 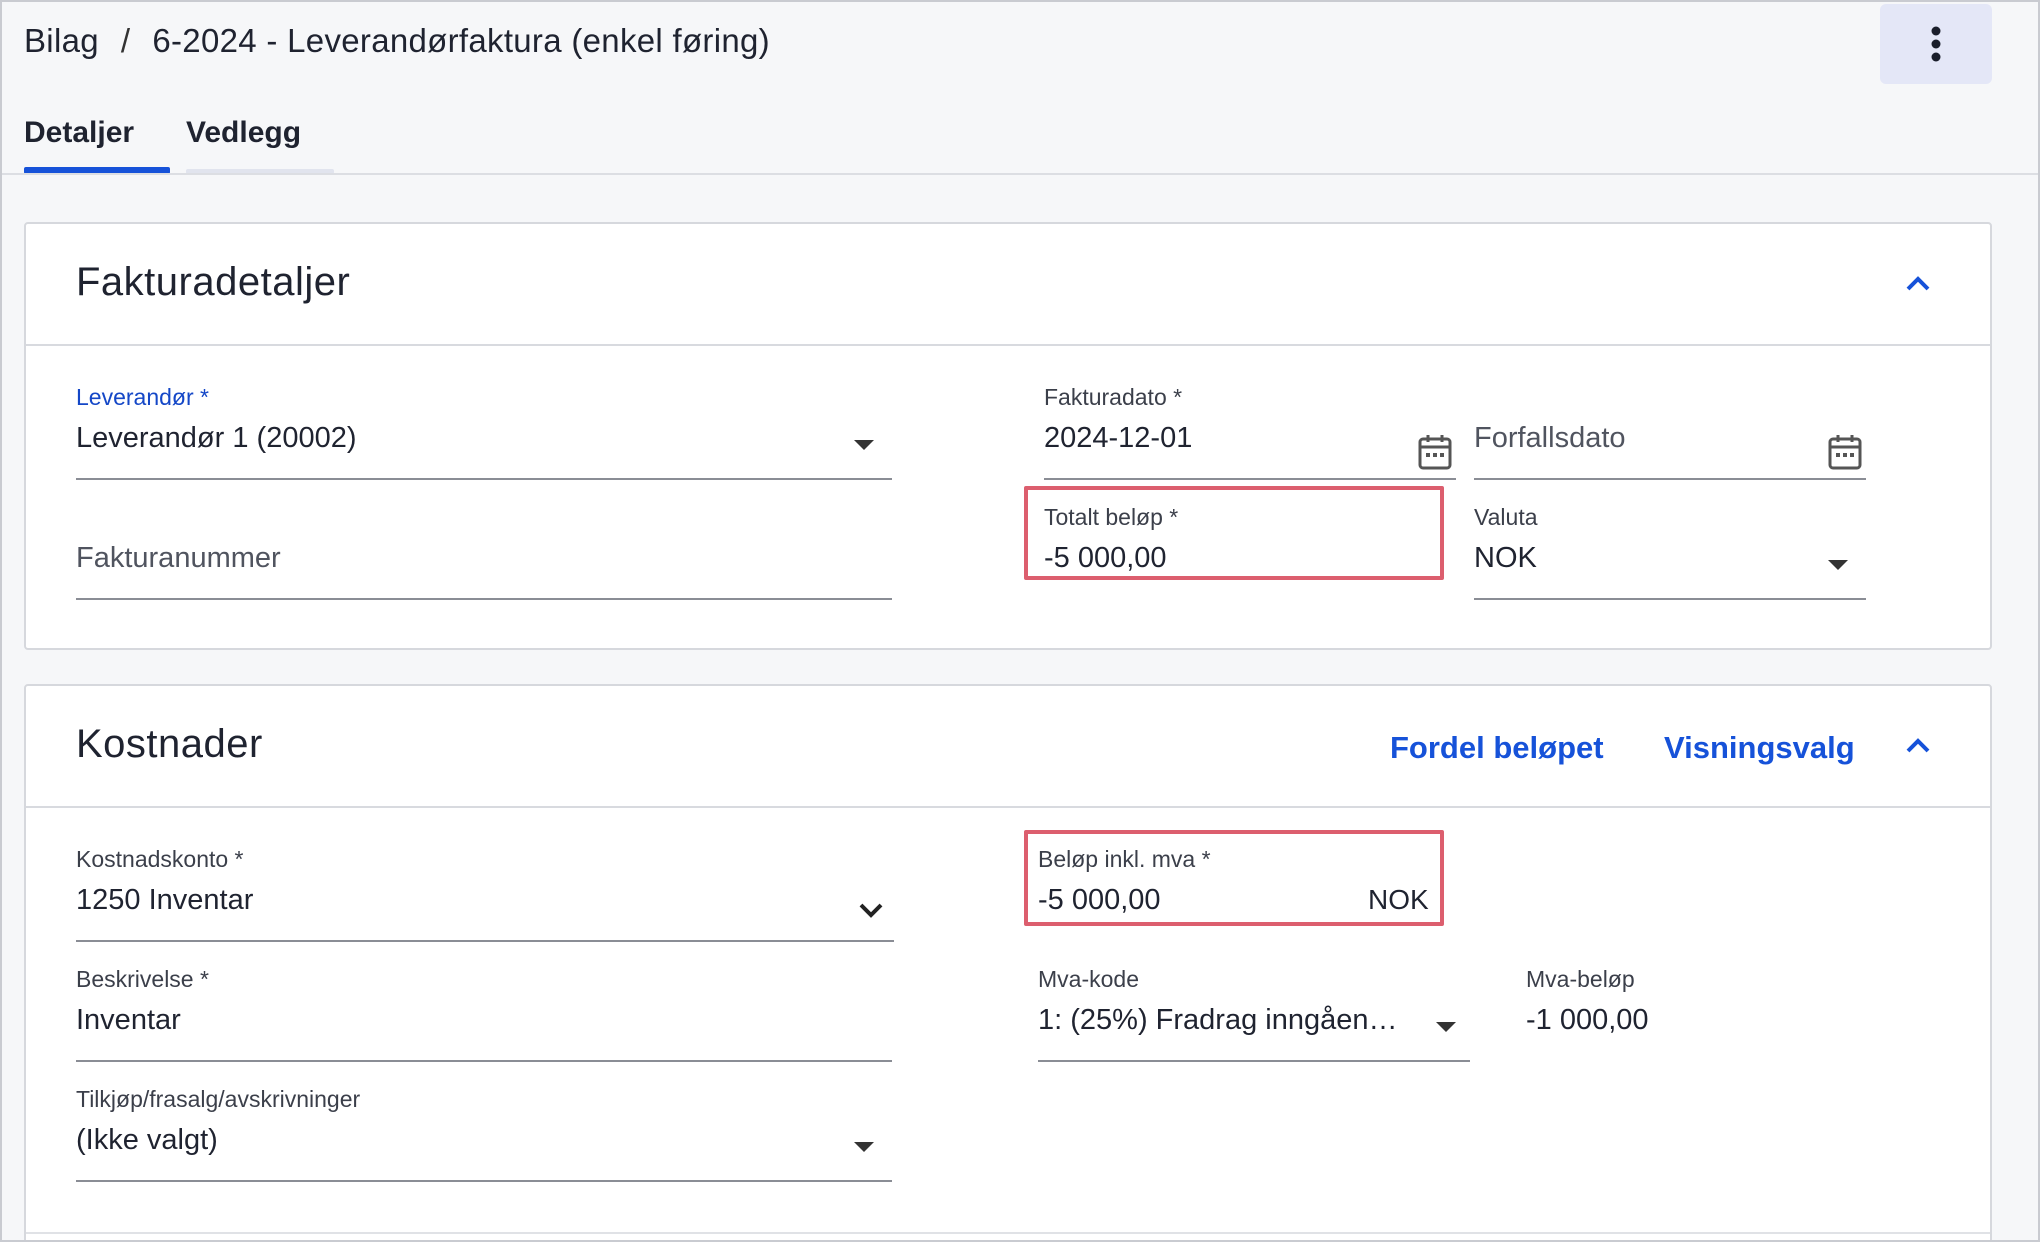 What do you see at coordinates (871, 910) in the screenshot?
I see `chevron-down-icon` at bounding box center [871, 910].